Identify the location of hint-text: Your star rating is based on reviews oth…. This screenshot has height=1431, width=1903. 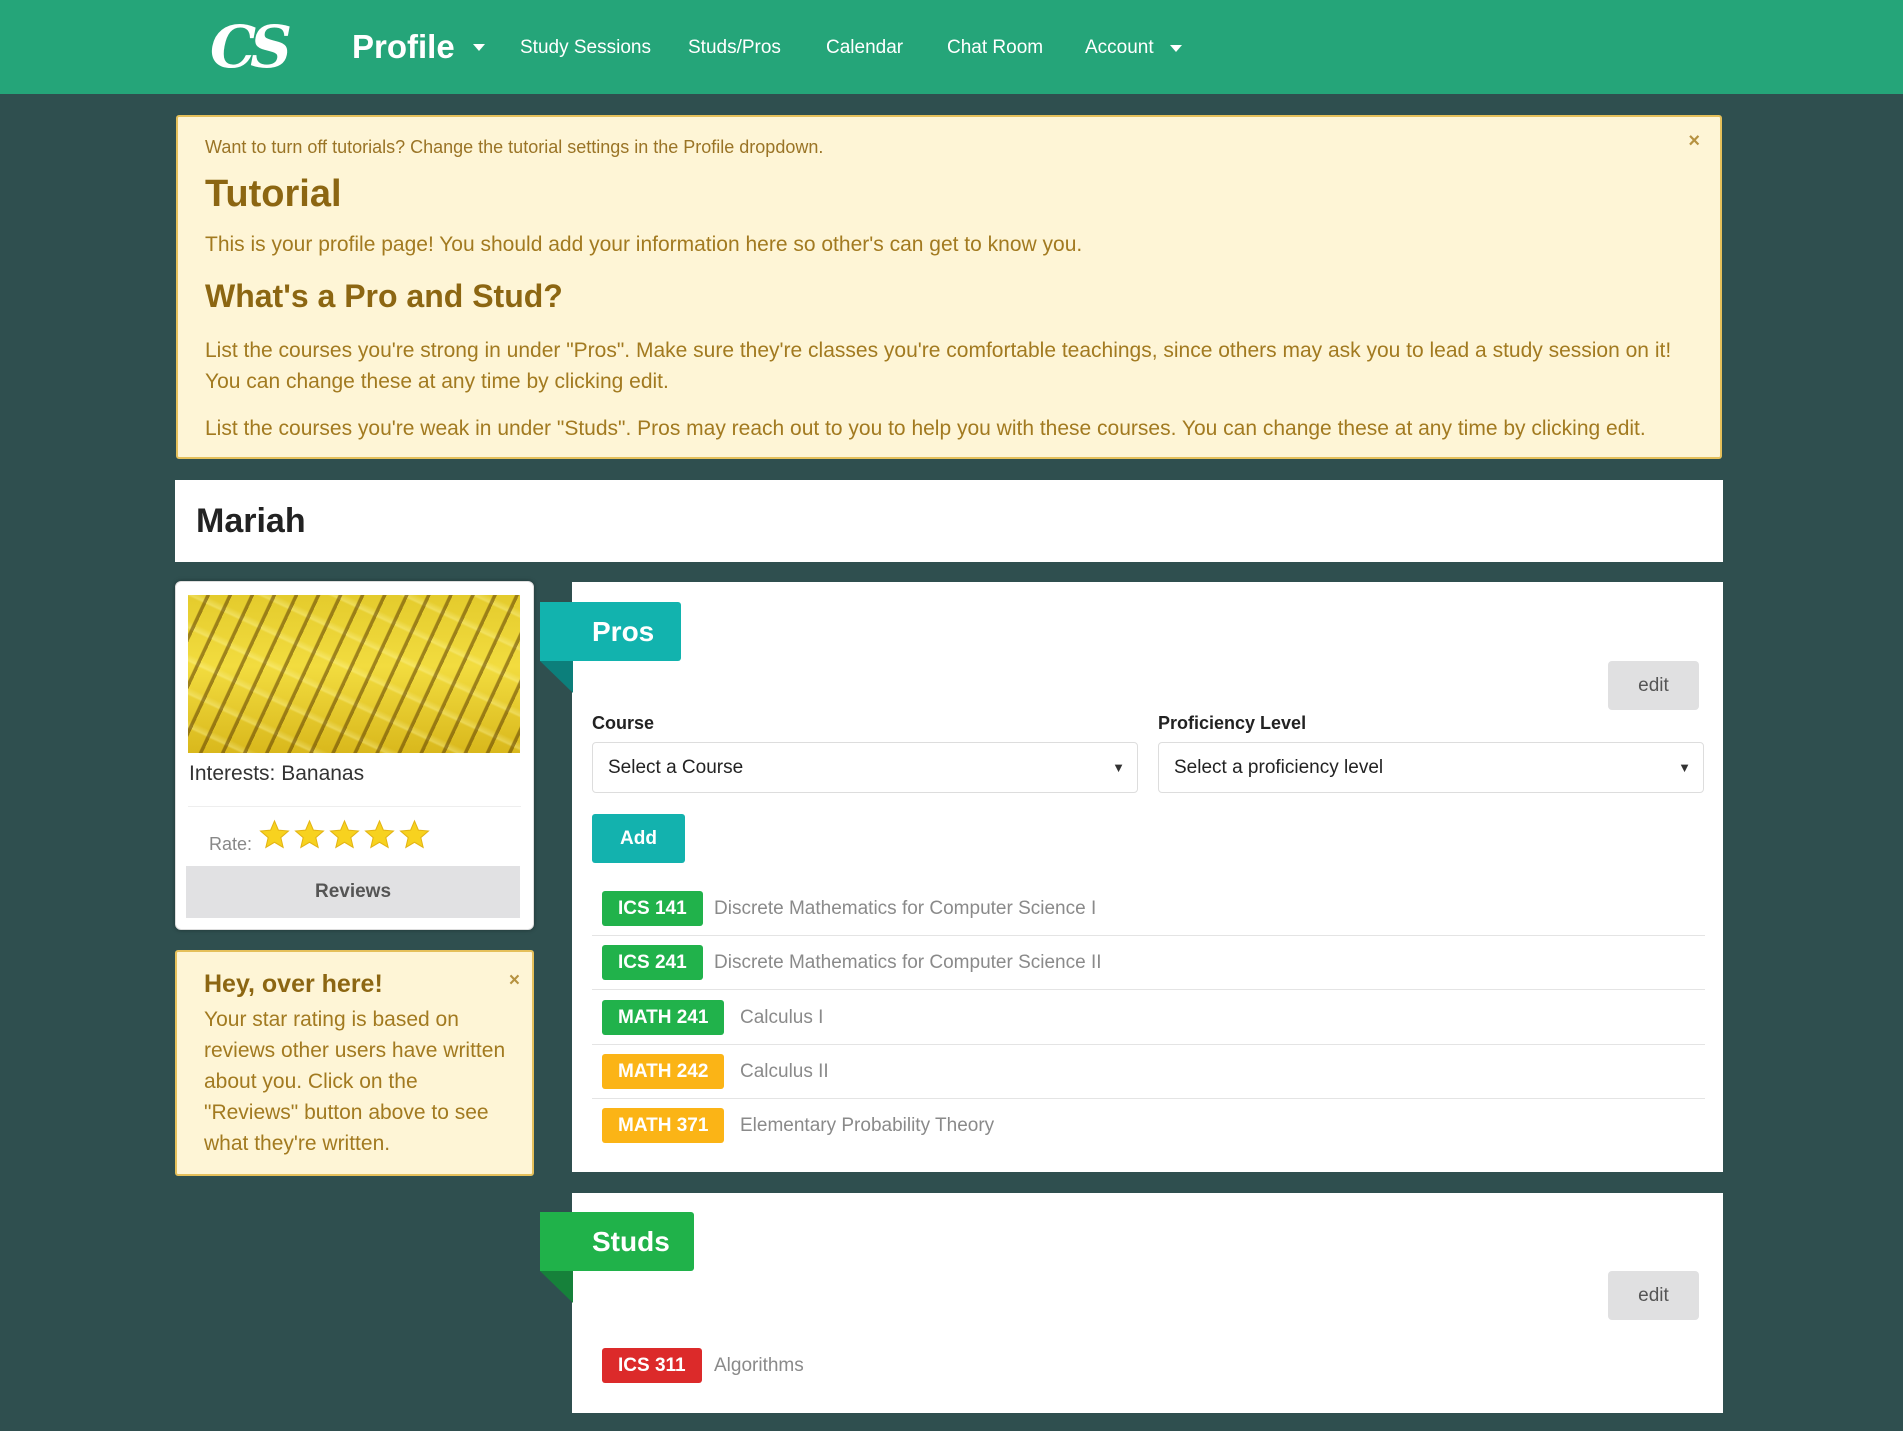
(355, 1081).